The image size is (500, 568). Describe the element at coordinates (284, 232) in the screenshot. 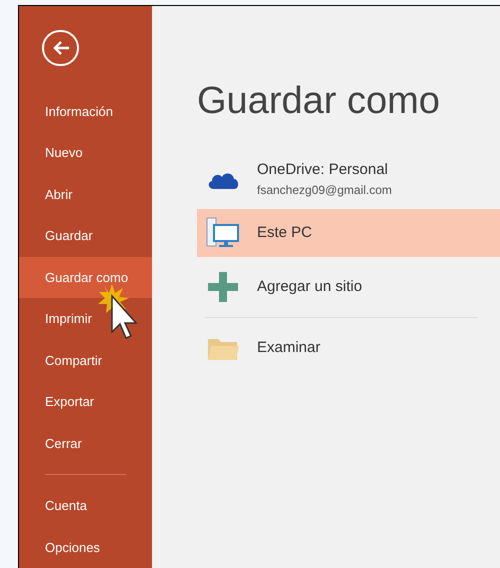

I see `place-label: Este PC` at that location.